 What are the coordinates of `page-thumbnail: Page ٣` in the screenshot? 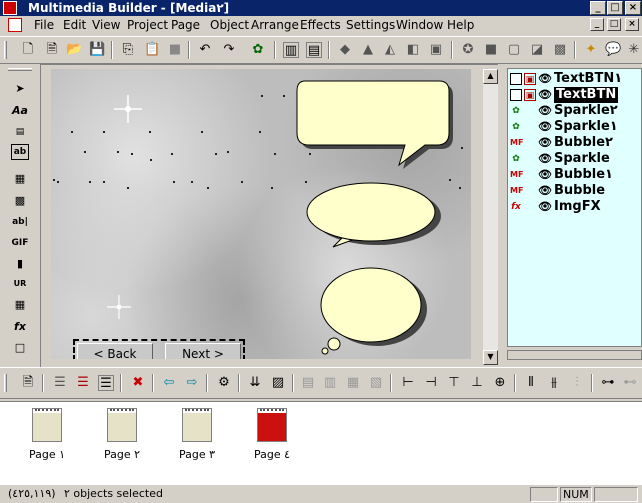 It's located at (192, 443).